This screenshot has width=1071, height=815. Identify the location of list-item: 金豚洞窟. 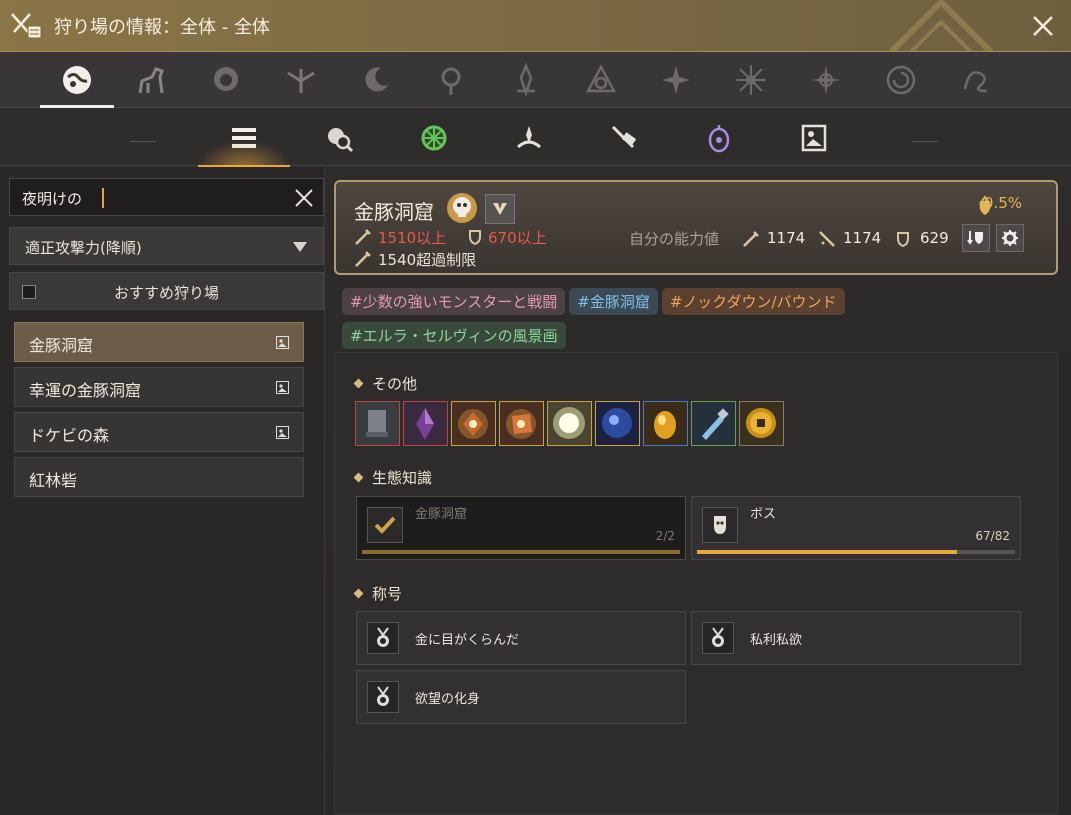
(159, 342).